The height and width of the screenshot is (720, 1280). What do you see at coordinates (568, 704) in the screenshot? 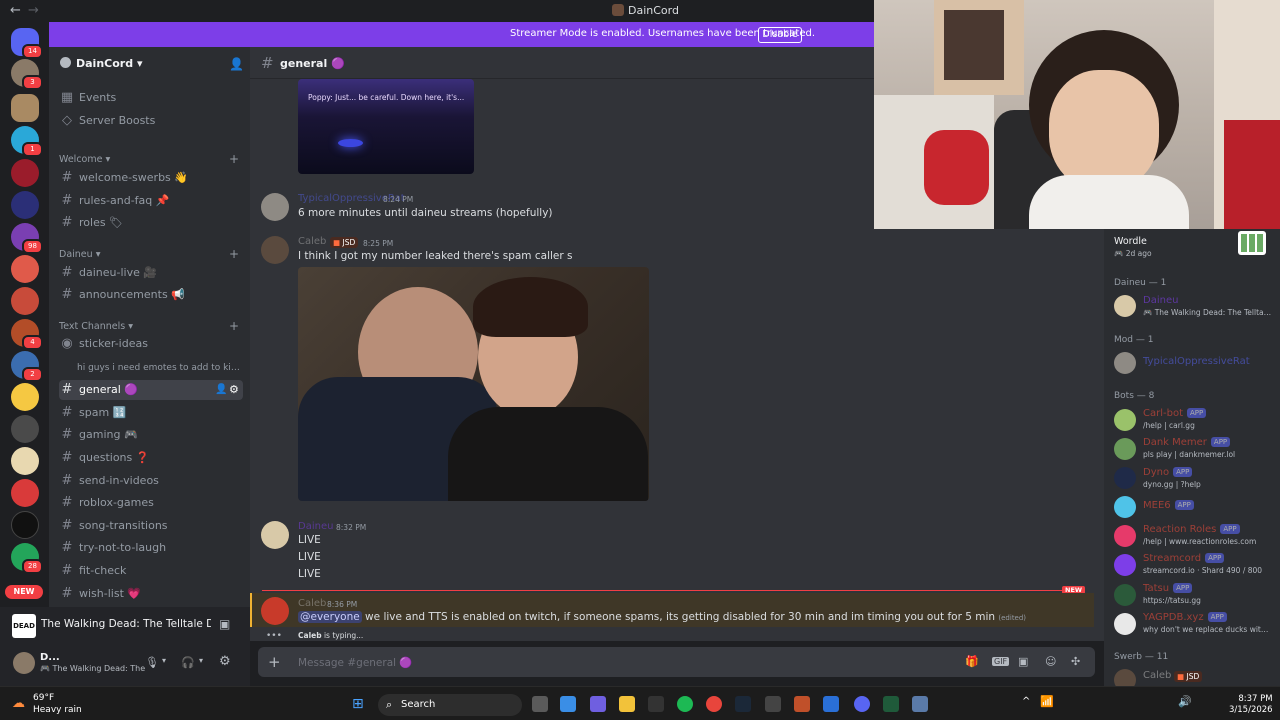
I see `store-icon` at bounding box center [568, 704].